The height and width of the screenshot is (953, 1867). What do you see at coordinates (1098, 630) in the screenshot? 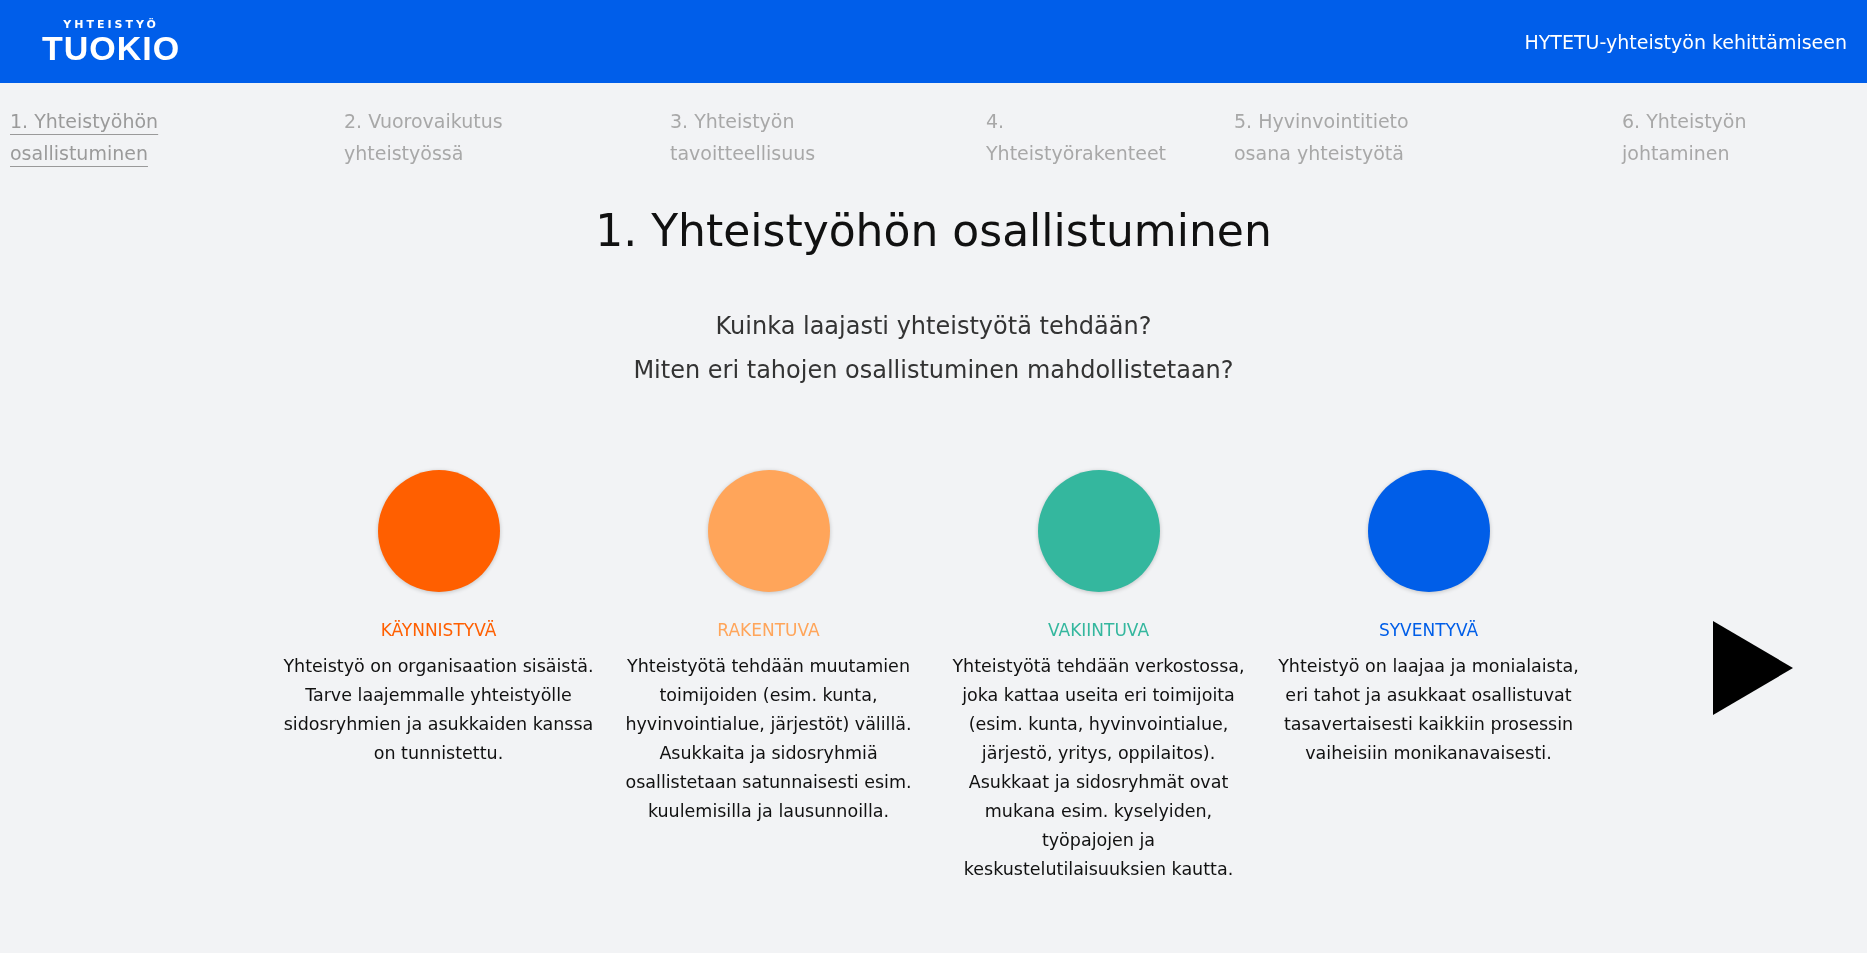
I see `level-name: VAKIINTUVA` at bounding box center [1098, 630].